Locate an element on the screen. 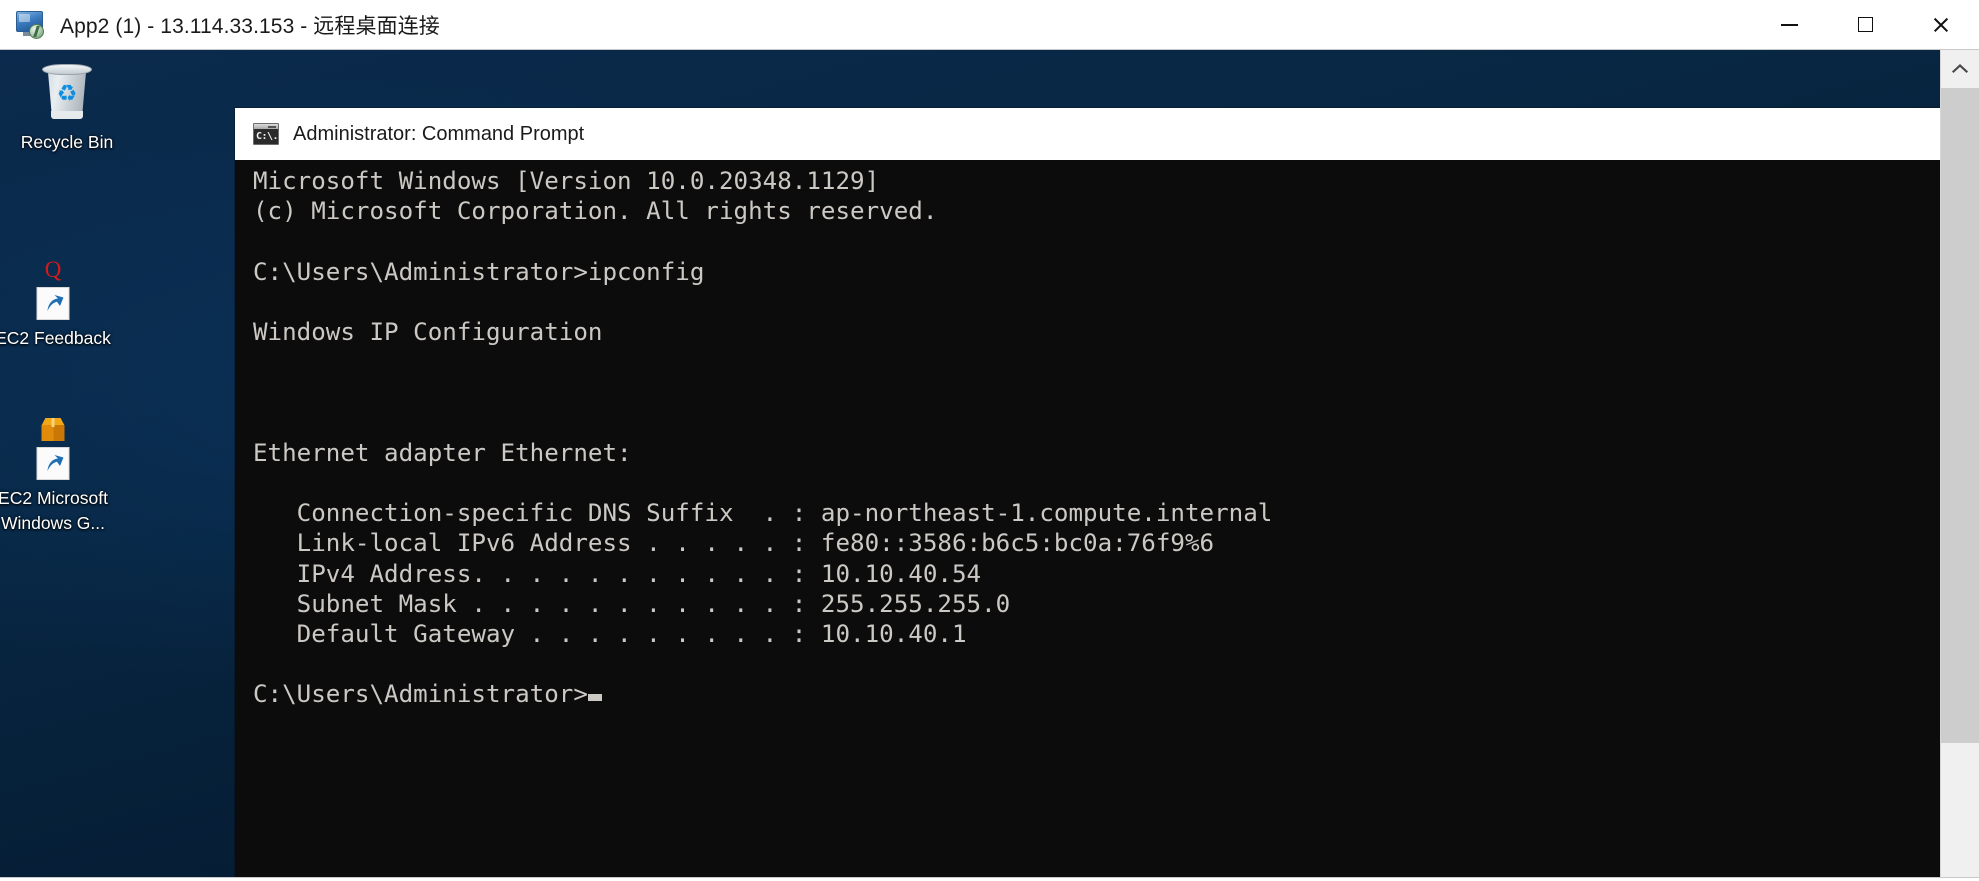  ec2-feedback-icon: Q is located at coordinates (53, 288).